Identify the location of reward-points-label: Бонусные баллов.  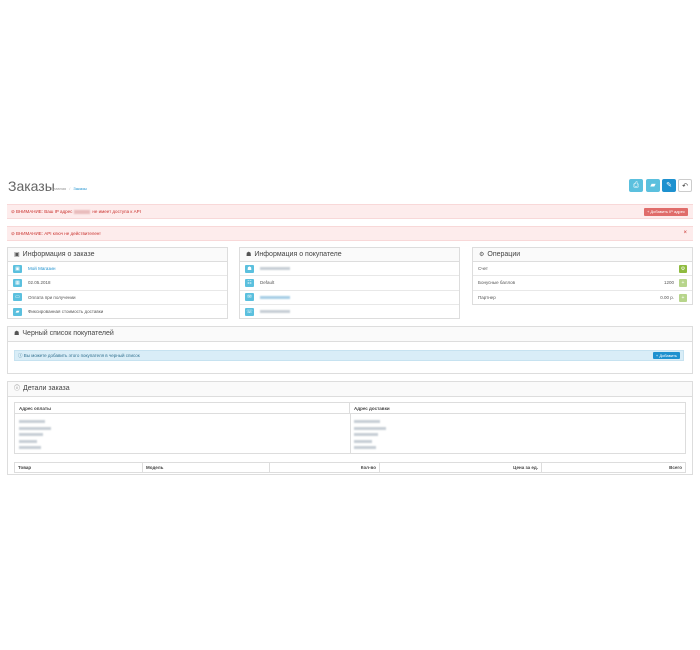
(497, 283).